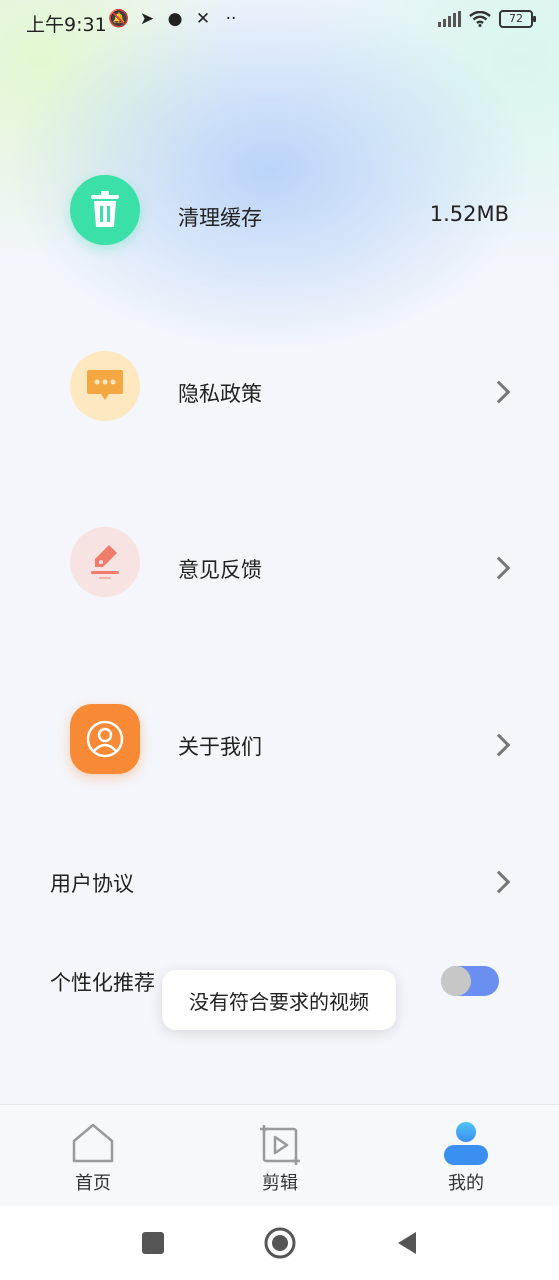  I want to click on clear-cache-row: 清理缓存 1.52MB, so click(279, 215).